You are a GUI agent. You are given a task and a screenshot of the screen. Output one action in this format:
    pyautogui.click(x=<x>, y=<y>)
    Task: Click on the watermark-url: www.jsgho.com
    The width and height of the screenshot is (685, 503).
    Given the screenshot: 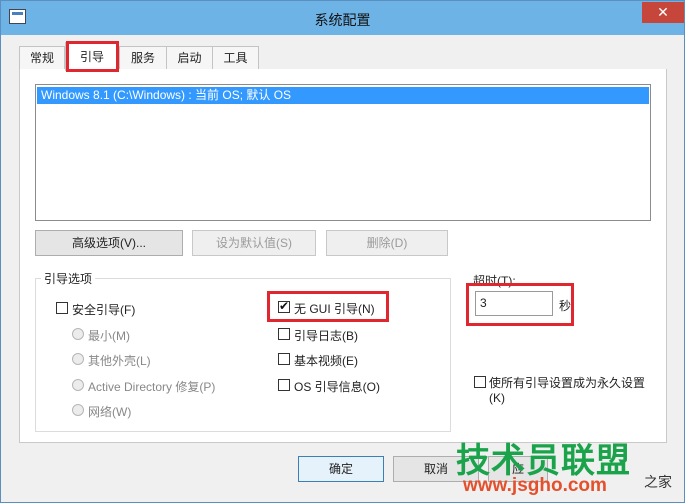 What is the action you would take?
    pyautogui.click(x=535, y=485)
    